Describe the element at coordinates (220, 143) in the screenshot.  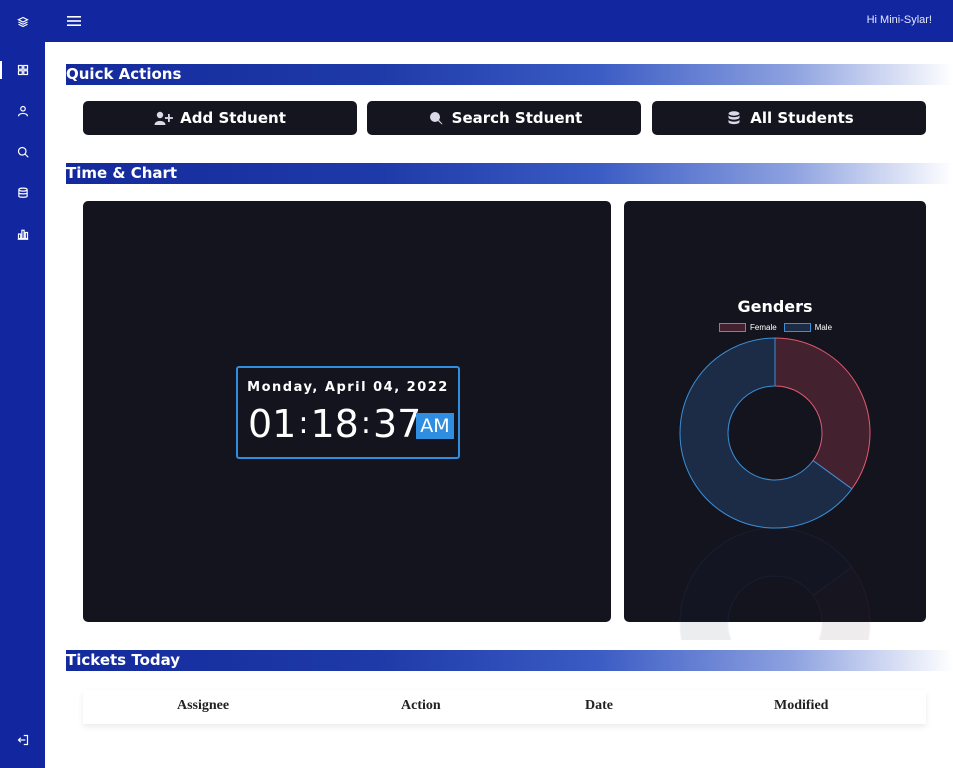
I see `button-reflection: Add Stduent` at that location.